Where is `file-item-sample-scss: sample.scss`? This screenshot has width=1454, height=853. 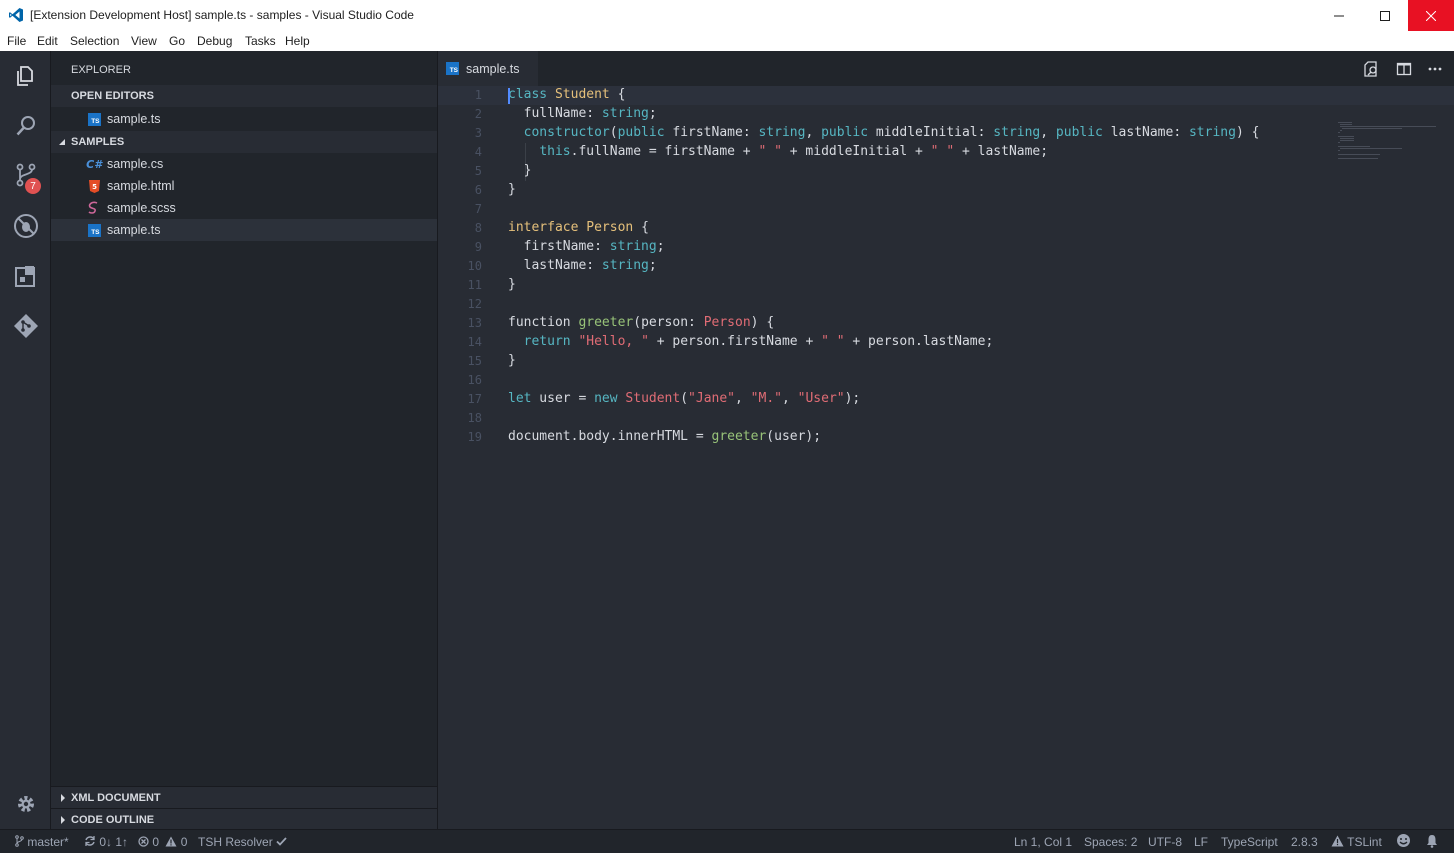 file-item-sample-scss: sample.scss is located at coordinates (244, 208).